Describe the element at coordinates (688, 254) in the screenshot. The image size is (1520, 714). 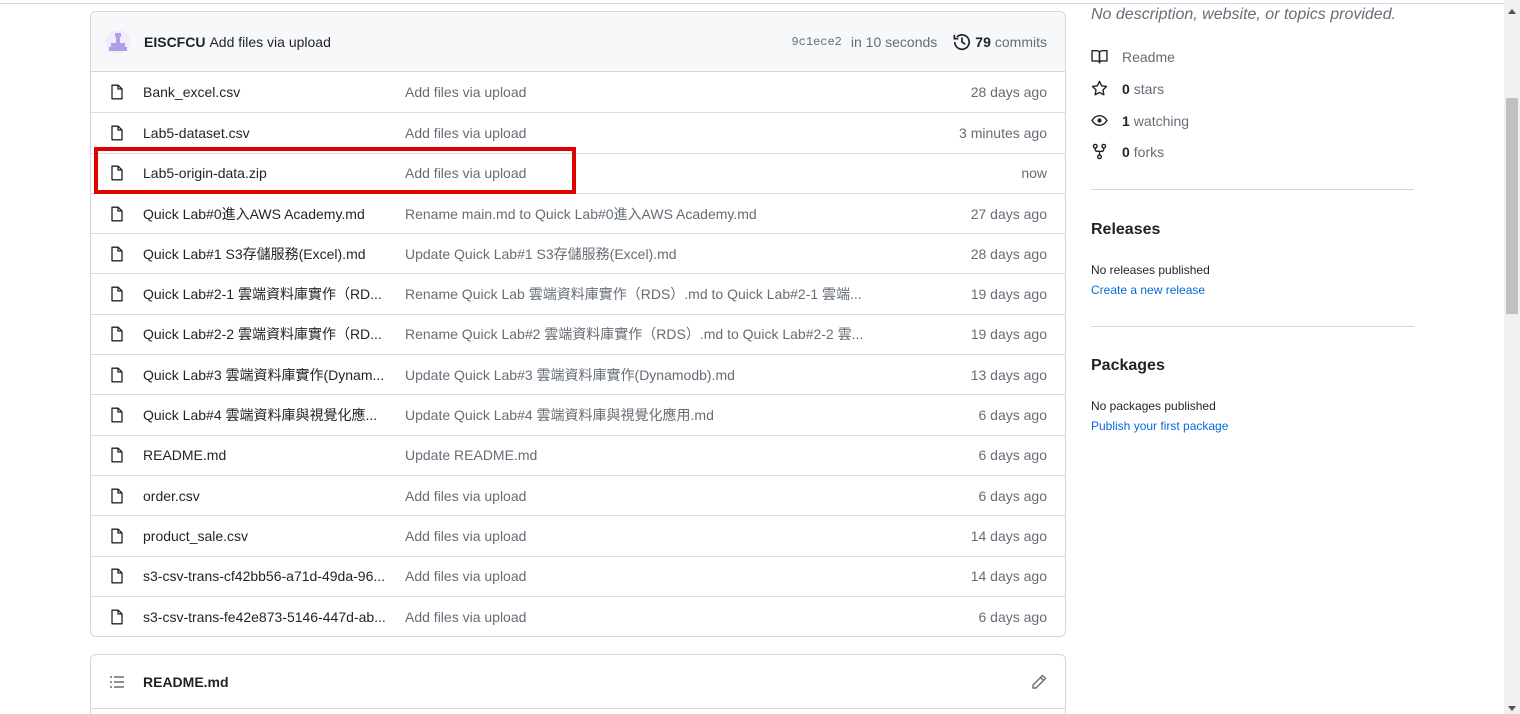
I see `file-commit-message-link: Update Quick Lab#1 S3存儲服務(Excel).md` at that location.